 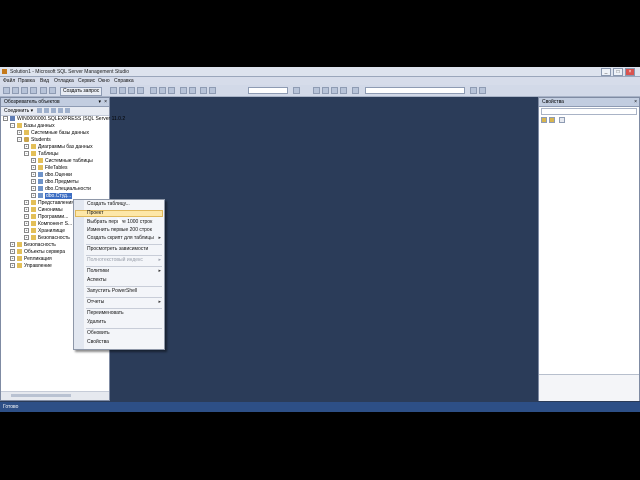 What do you see at coordinates (268, 90) in the screenshot?
I see `solution-config-dropdown` at bounding box center [268, 90].